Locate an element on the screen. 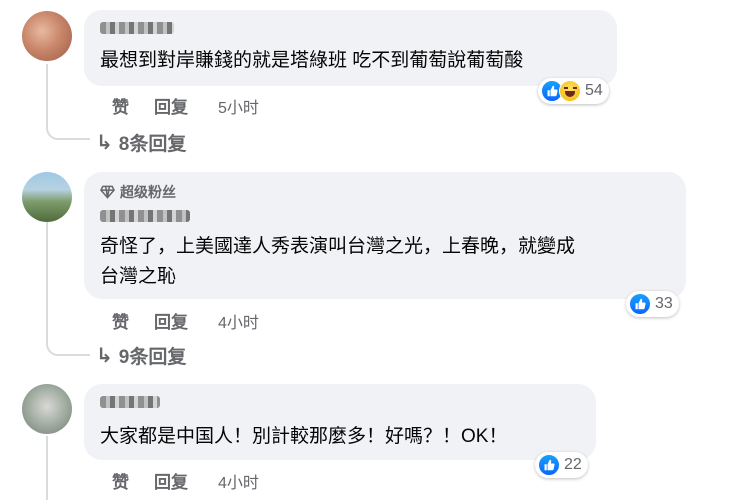  reaction-count: 33 is located at coordinates (664, 303).